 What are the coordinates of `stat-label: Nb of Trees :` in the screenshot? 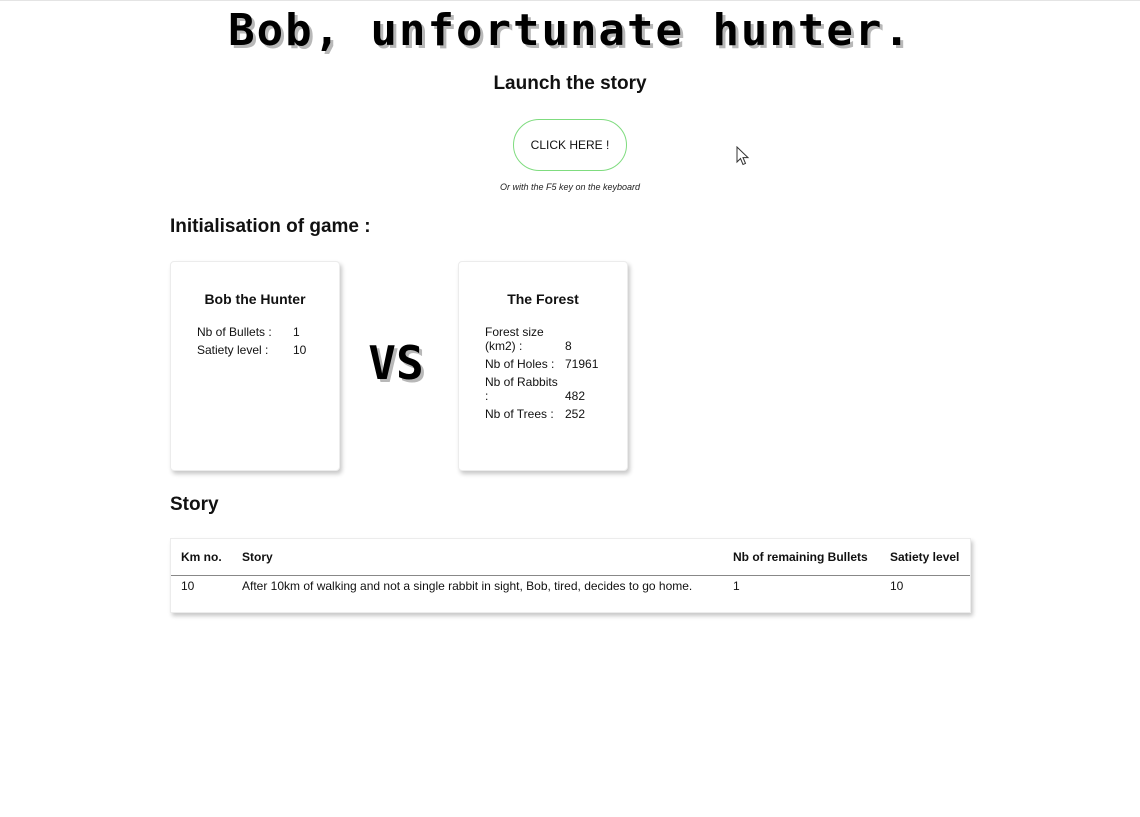 It's located at (519, 414).